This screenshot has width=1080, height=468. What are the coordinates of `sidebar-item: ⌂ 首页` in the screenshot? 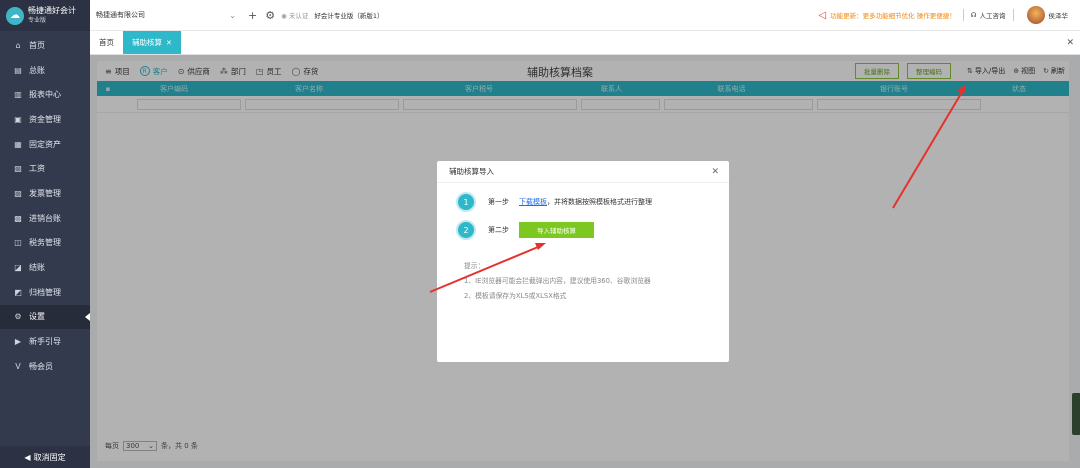 It's located at (45, 45).